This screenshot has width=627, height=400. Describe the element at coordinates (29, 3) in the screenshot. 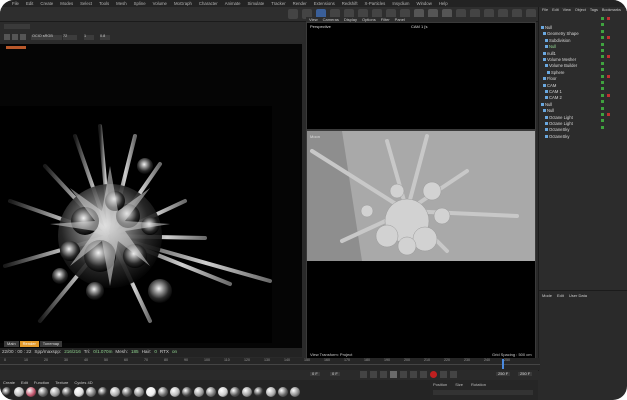

I see `menu-item-edit: Edit` at that location.